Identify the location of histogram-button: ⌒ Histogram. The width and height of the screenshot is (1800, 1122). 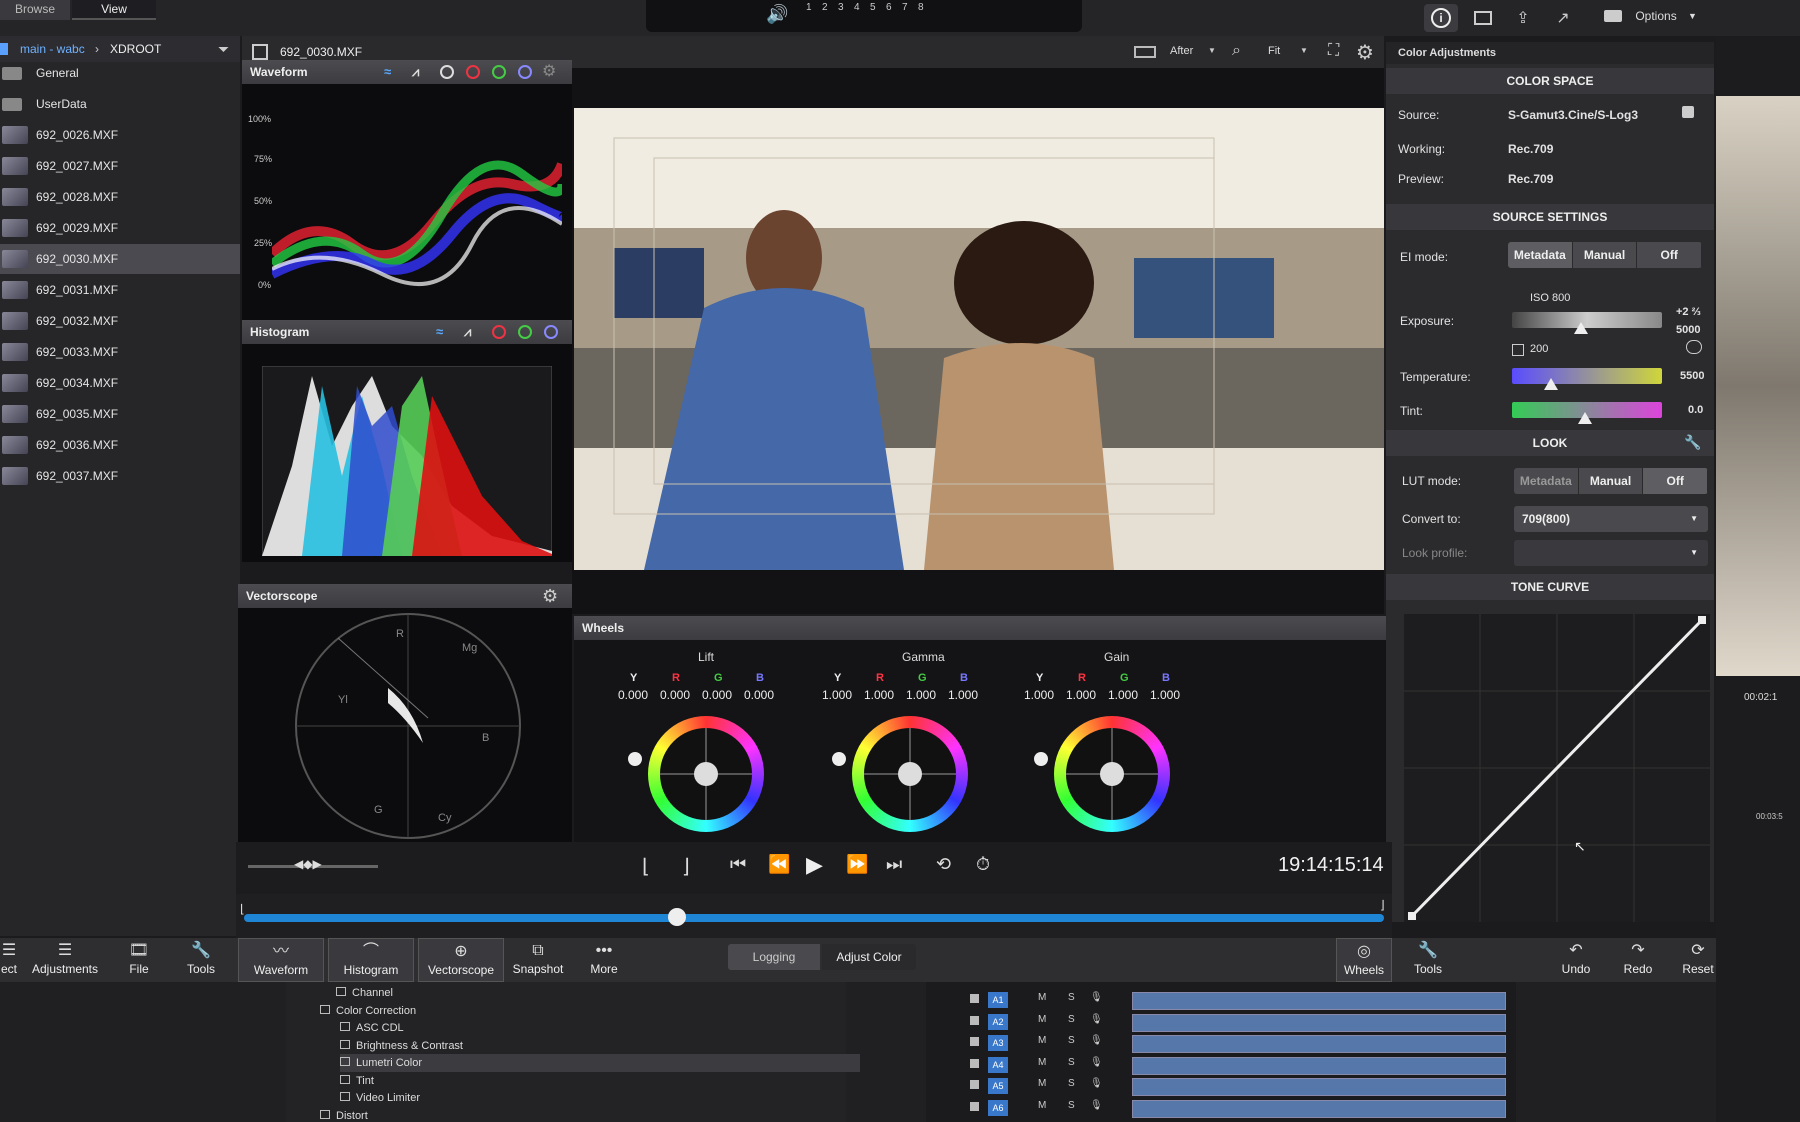
(371, 960).